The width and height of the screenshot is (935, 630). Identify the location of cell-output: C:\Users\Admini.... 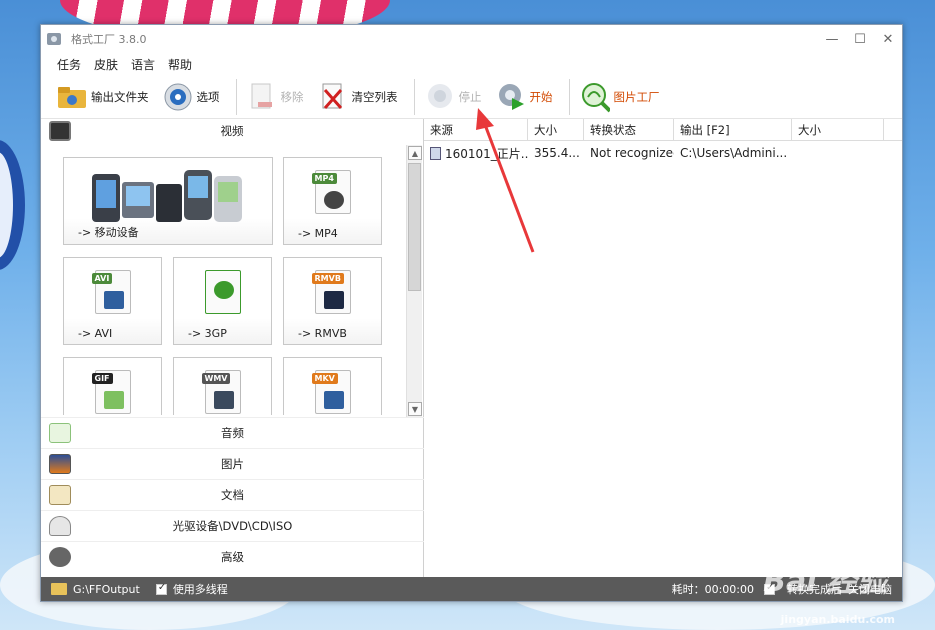
(734, 153).